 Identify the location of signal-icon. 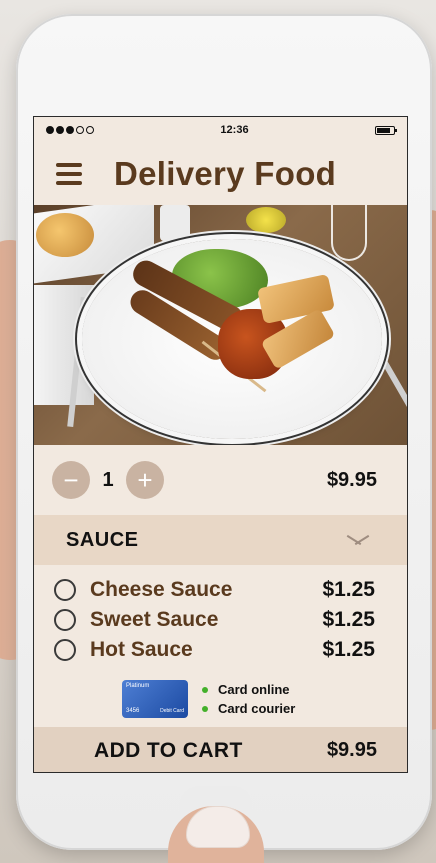
(70, 130).